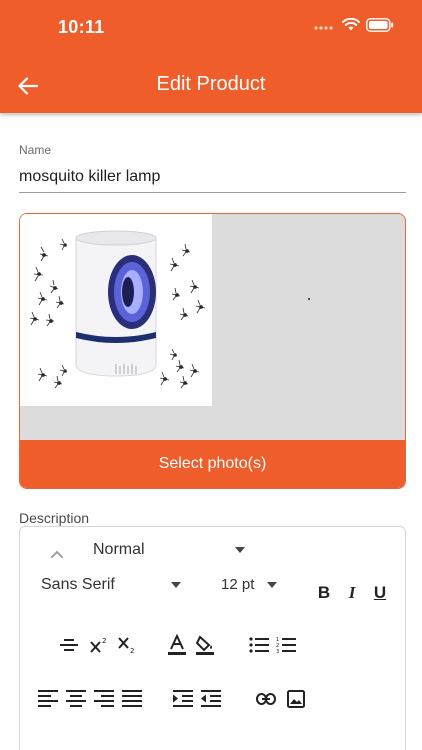  I want to click on underline-icon: U, so click(380, 592).